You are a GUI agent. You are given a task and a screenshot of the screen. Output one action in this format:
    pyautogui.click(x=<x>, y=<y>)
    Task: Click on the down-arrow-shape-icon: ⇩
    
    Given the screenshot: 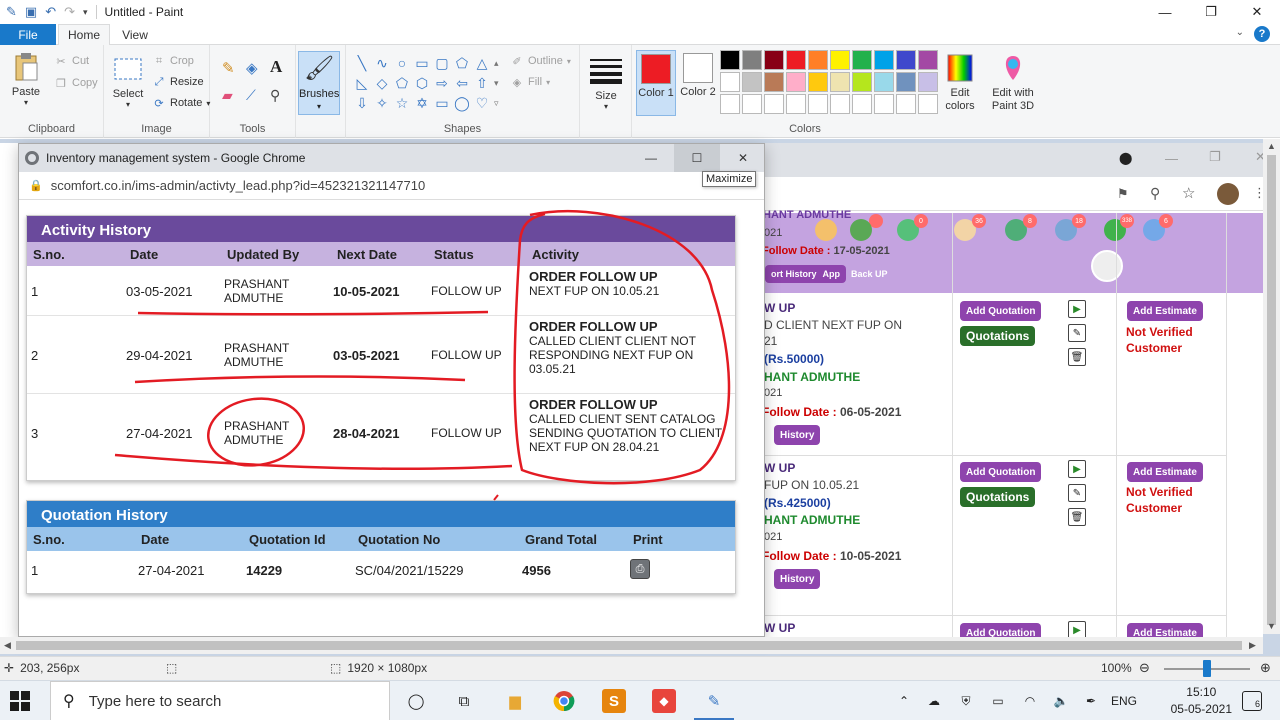 What is the action you would take?
    pyautogui.click(x=362, y=103)
    